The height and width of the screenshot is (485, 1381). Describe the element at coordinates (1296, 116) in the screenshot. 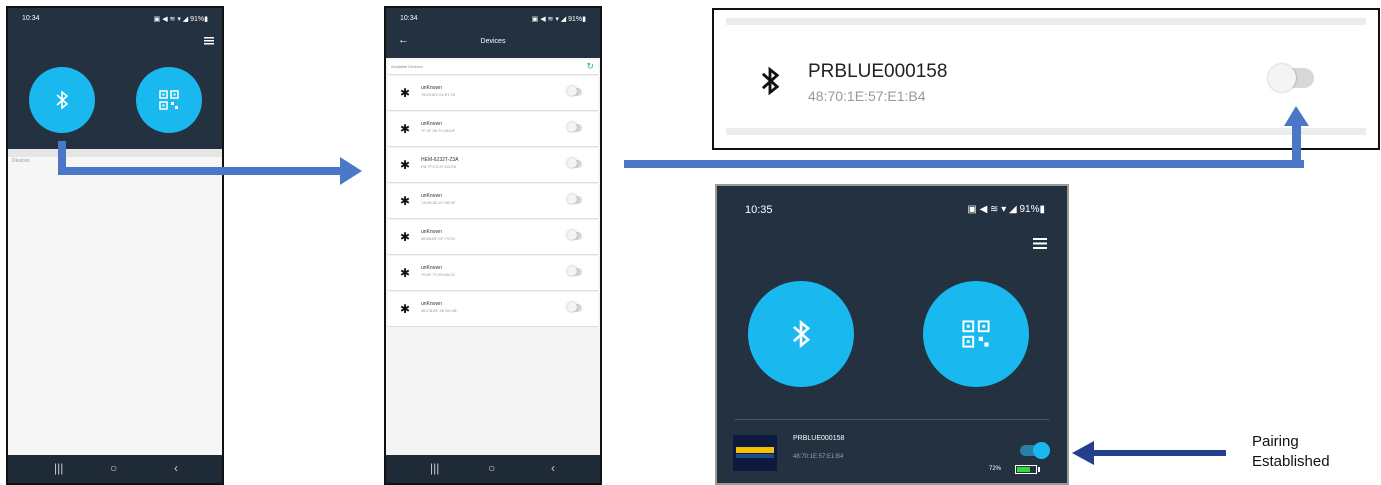

I see `arrow-2-head` at that location.